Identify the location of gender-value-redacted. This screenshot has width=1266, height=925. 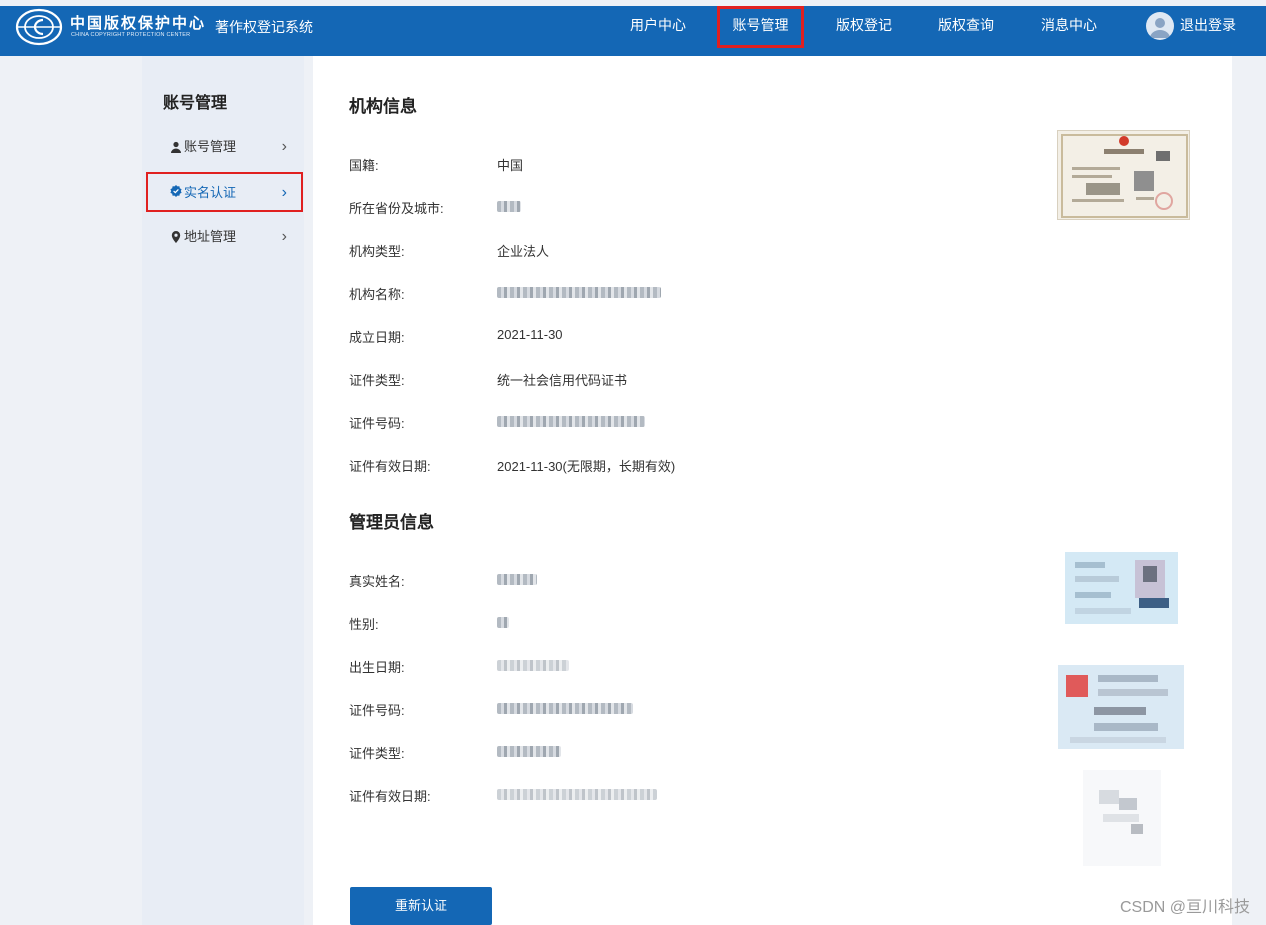
(503, 622).